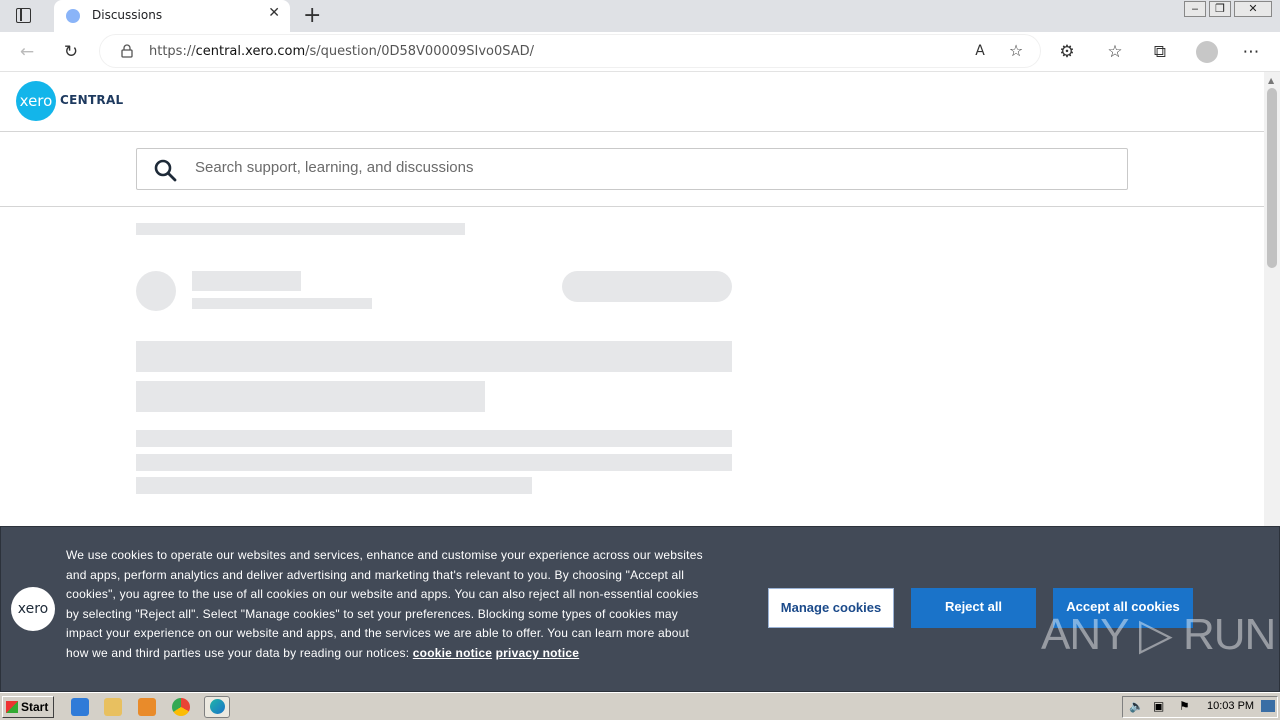  Describe the element at coordinates (1231, 706) in the screenshot. I see `clock: 10:03 PM` at that location.